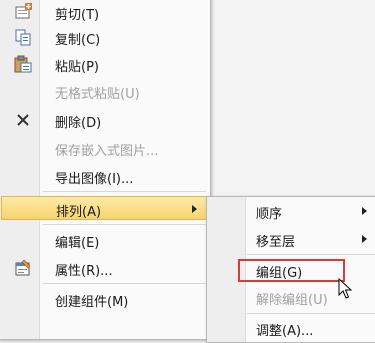 The width and height of the screenshot is (375, 343). Describe the element at coordinates (78, 123) in the screenshot. I see `menu-item-label: 删除(D)` at that location.